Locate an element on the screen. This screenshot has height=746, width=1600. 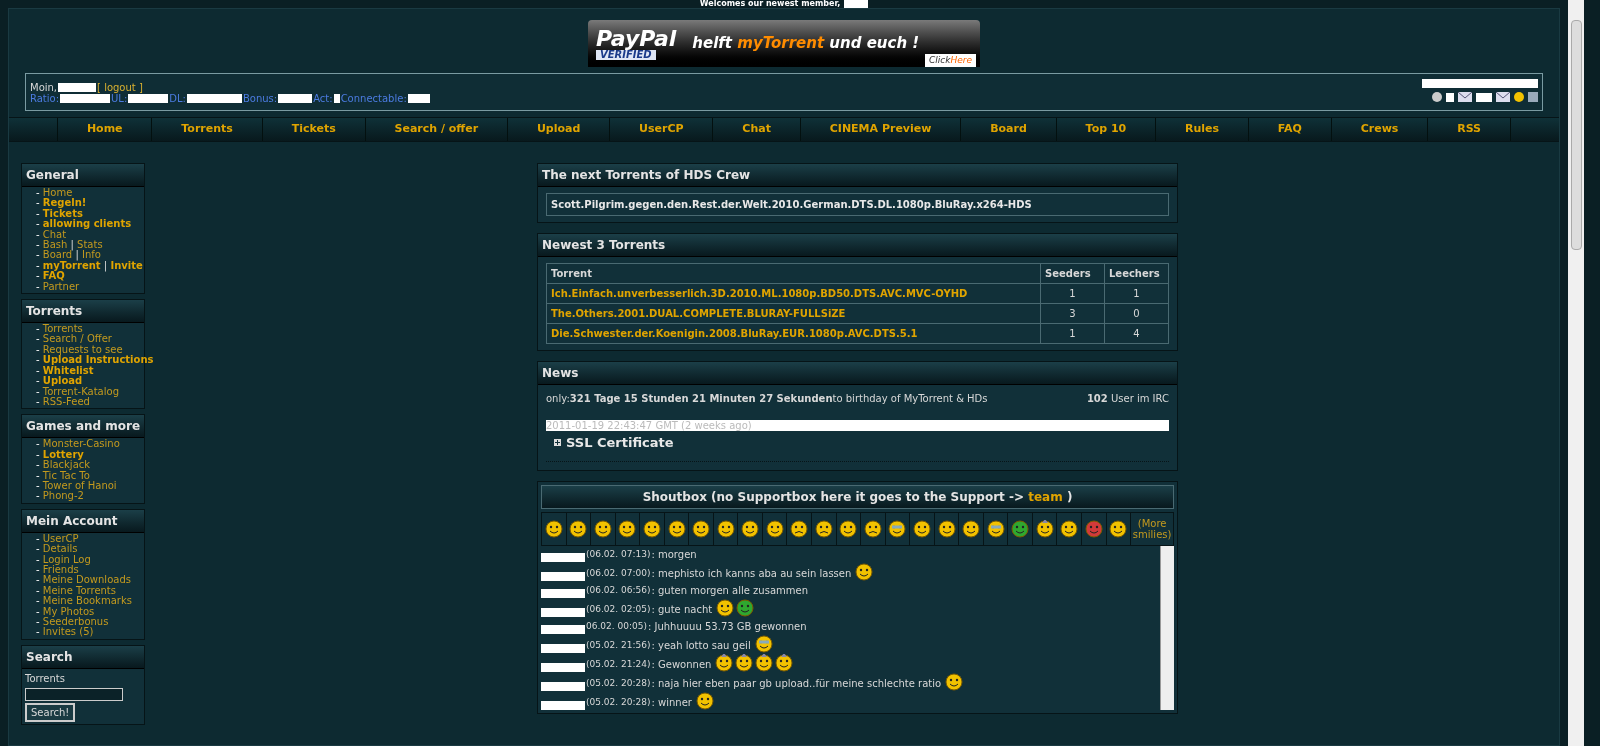
logout-link: [ logout ] is located at coordinates (120, 87).